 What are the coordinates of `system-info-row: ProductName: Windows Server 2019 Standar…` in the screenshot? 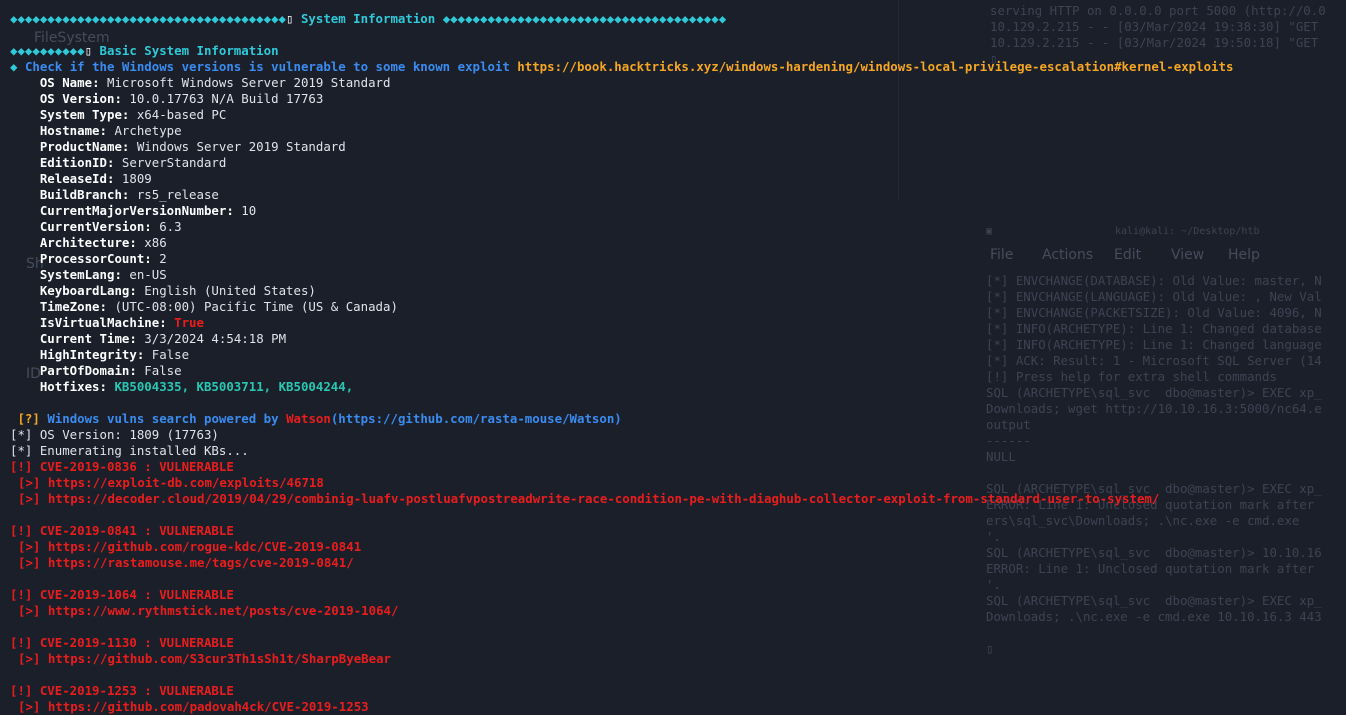 It's located at (178, 147).